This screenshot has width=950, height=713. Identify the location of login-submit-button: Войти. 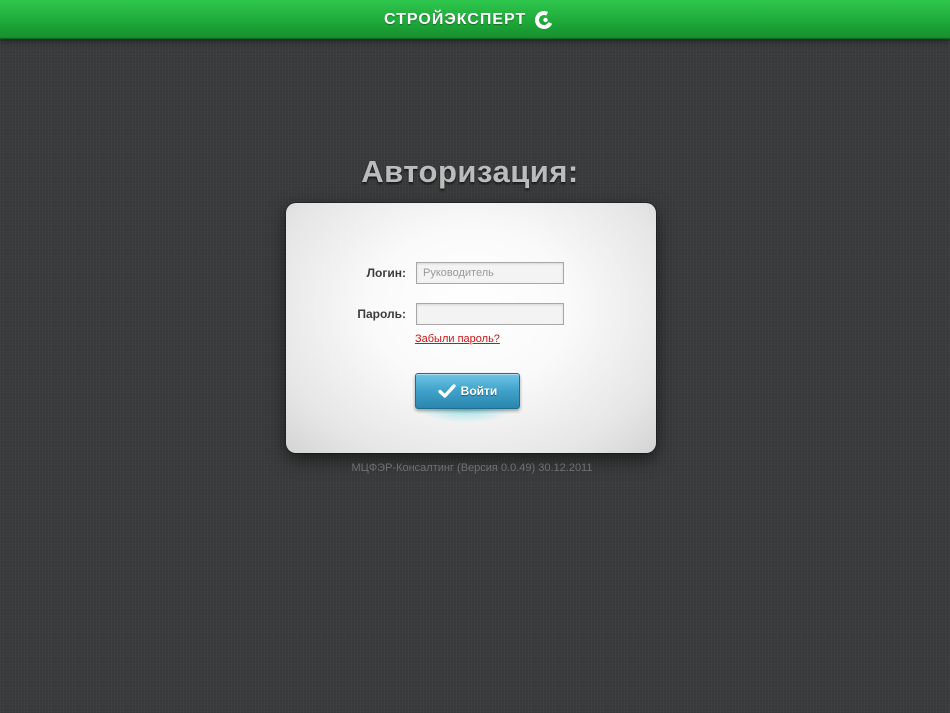
(467, 391).